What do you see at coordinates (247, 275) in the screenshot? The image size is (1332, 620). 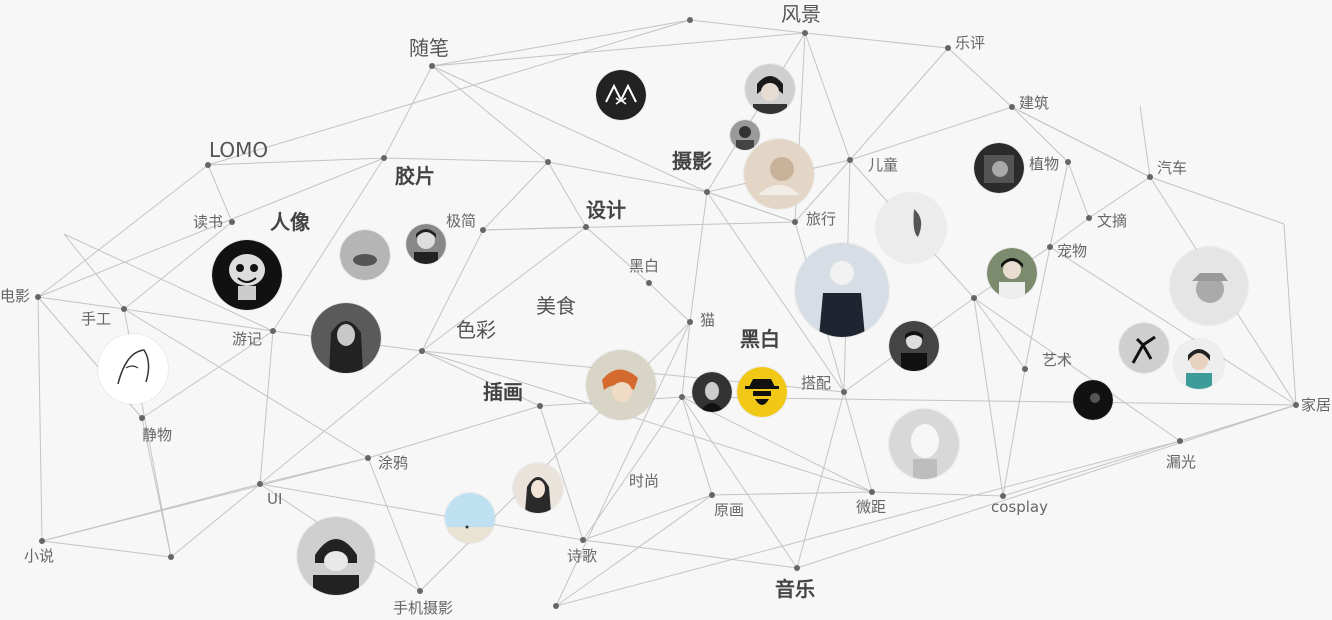 I see `avatar-cartoon-monster` at bounding box center [247, 275].